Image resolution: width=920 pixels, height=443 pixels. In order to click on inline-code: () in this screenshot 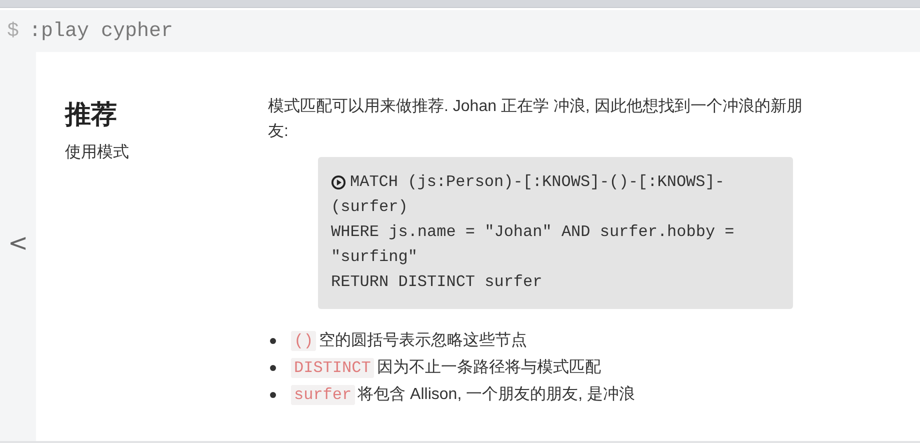, I will do `click(303, 340)`.